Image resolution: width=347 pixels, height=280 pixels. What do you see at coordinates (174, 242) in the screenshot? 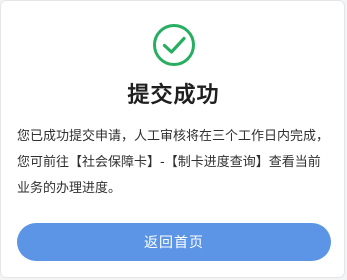
I see `back-to-home-button: 返回首页` at bounding box center [174, 242].